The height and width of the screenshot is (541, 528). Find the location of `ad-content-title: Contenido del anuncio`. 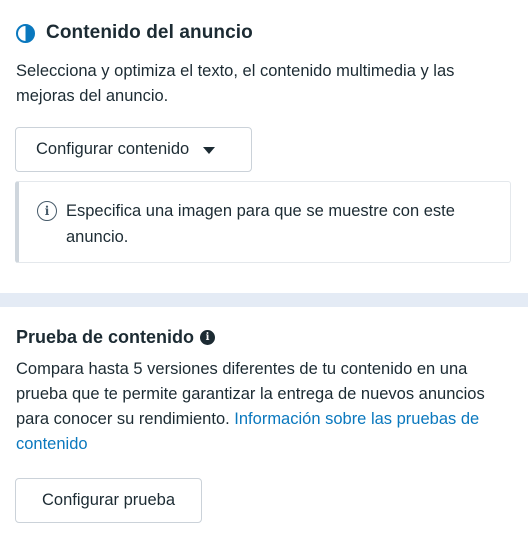

ad-content-title: Contenido del anuncio is located at coordinates (149, 32).